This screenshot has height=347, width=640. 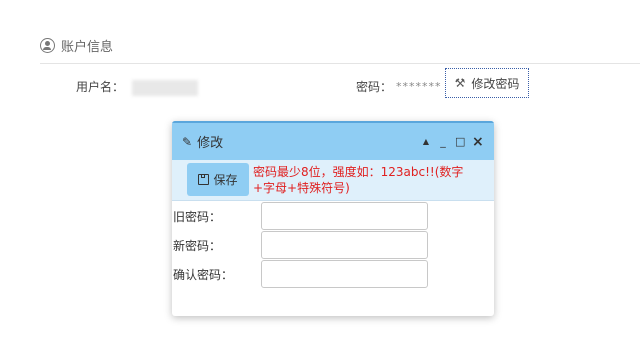 What do you see at coordinates (443, 141) in the screenshot?
I see `minimize-icon: _` at bounding box center [443, 141].